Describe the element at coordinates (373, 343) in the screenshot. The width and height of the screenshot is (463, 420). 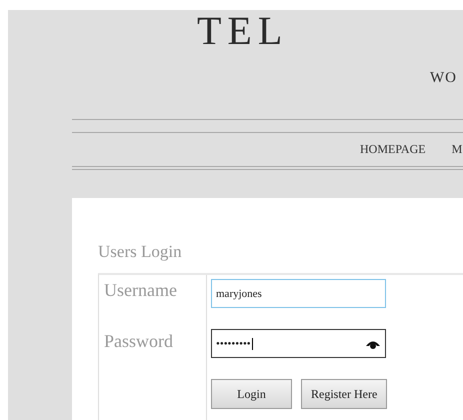
I see `eye-icon` at that location.